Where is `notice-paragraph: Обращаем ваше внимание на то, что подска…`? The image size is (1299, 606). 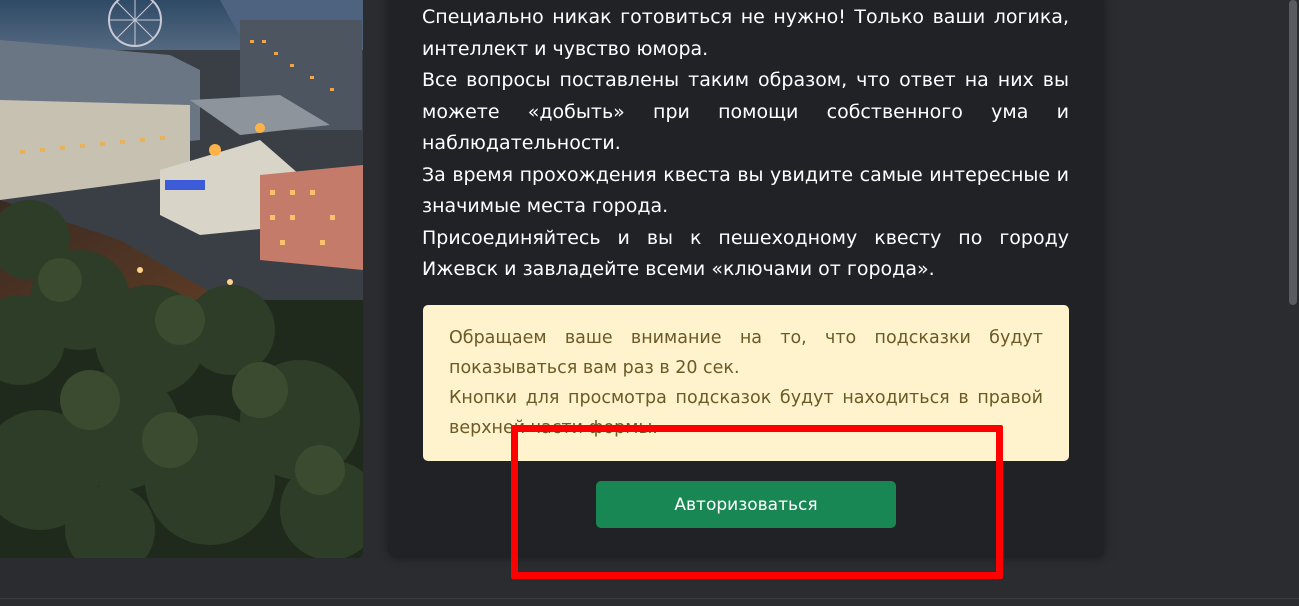 notice-paragraph: Обращаем ваше внимание на то, что подска… is located at coordinates (746, 353).